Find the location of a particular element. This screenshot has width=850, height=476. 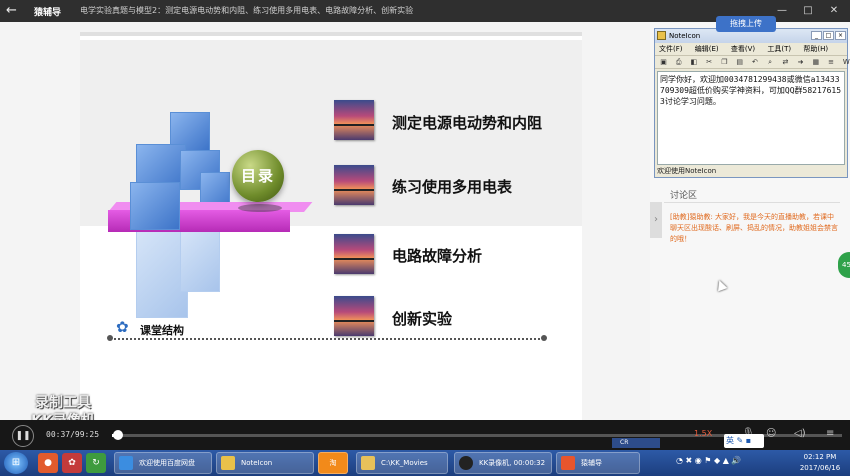

taskbar-item: C:\KK_Movies is located at coordinates (402, 463).